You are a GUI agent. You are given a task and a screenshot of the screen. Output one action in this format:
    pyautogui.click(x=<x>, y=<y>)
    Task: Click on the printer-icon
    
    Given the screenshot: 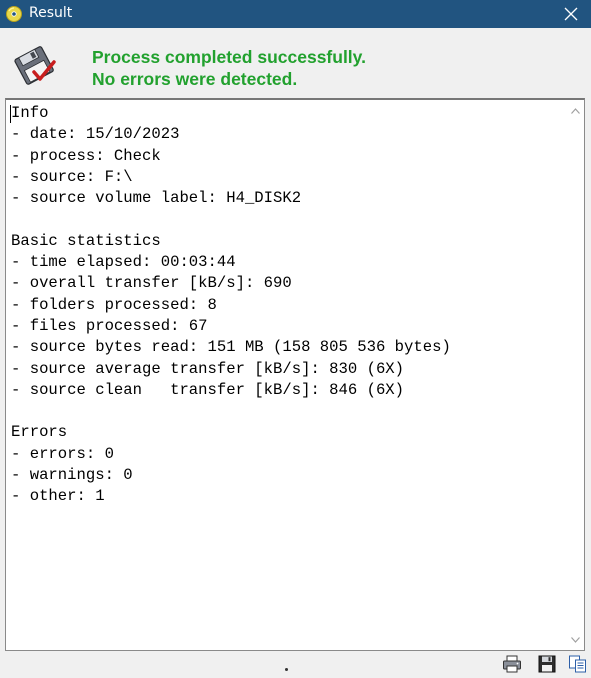 What is the action you would take?
    pyautogui.click(x=512, y=664)
    